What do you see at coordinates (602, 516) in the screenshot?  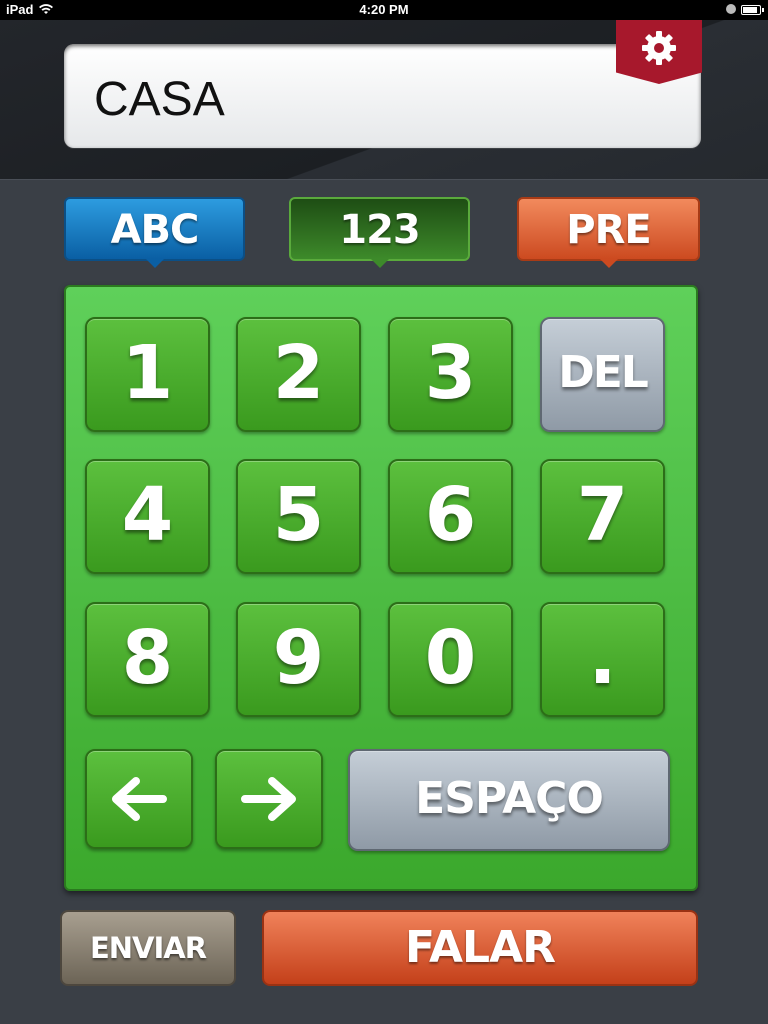 I see `key-7: 7` at bounding box center [602, 516].